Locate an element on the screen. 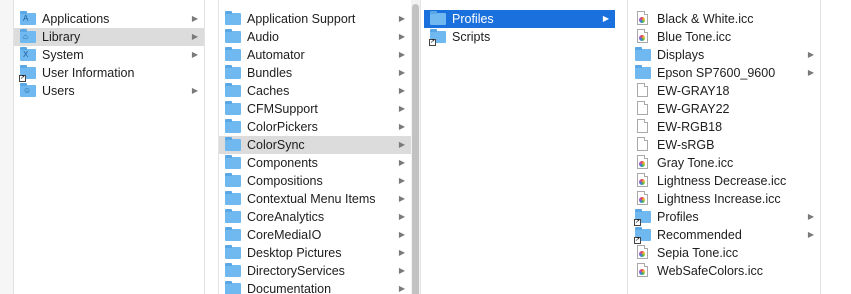 The width and height of the screenshot is (851, 294). item-label: Scripts is located at coordinates (471, 37).